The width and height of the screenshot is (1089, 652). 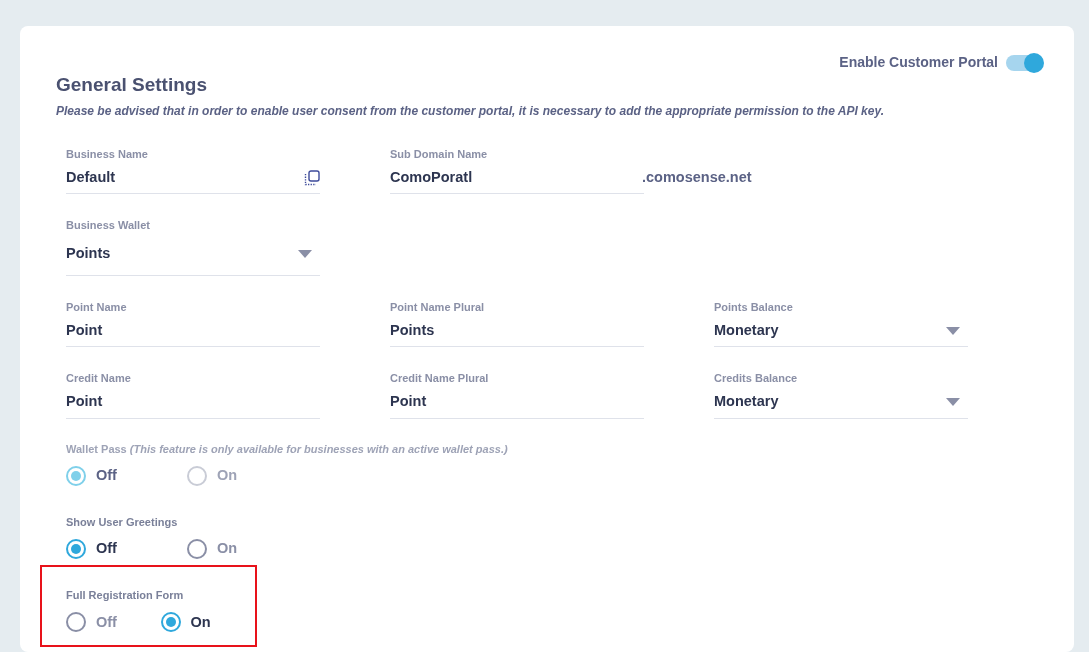 I want to click on field-label: Sub Domain Name, so click(x=439, y=154).